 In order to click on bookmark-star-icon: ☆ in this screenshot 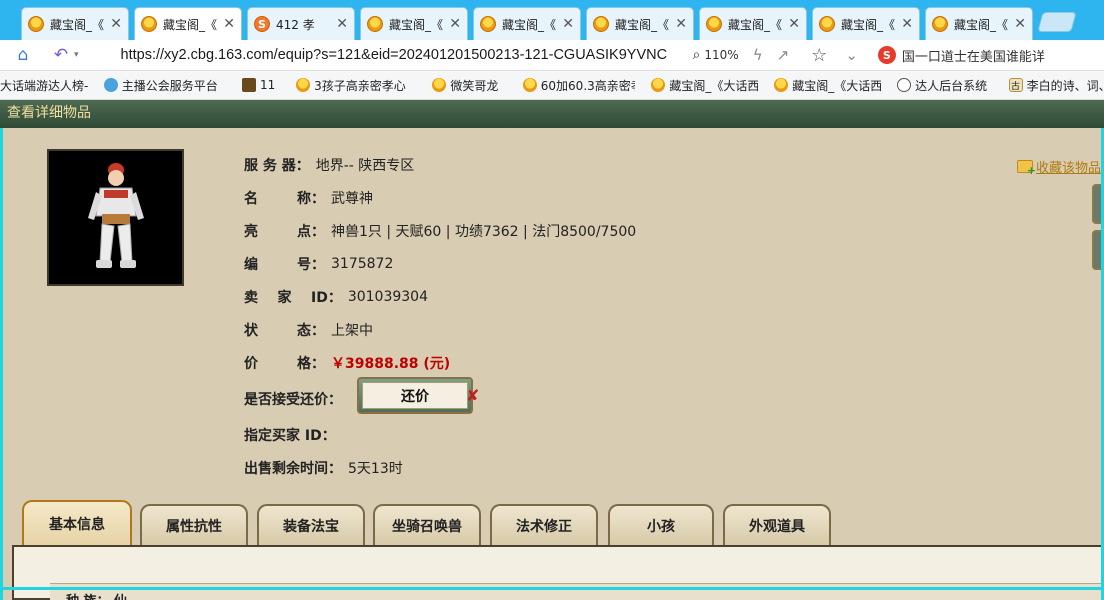, I will do `click(819, 55)`.